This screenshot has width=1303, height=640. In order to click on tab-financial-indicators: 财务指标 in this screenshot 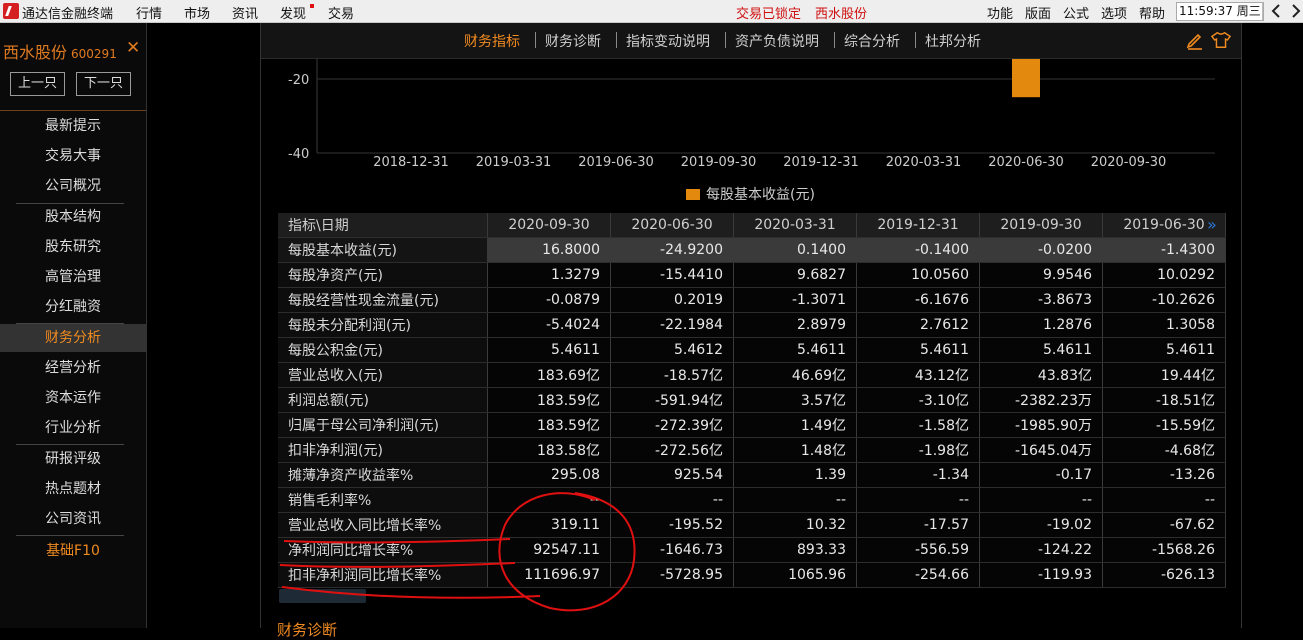, I will do `click(492, 41)`.